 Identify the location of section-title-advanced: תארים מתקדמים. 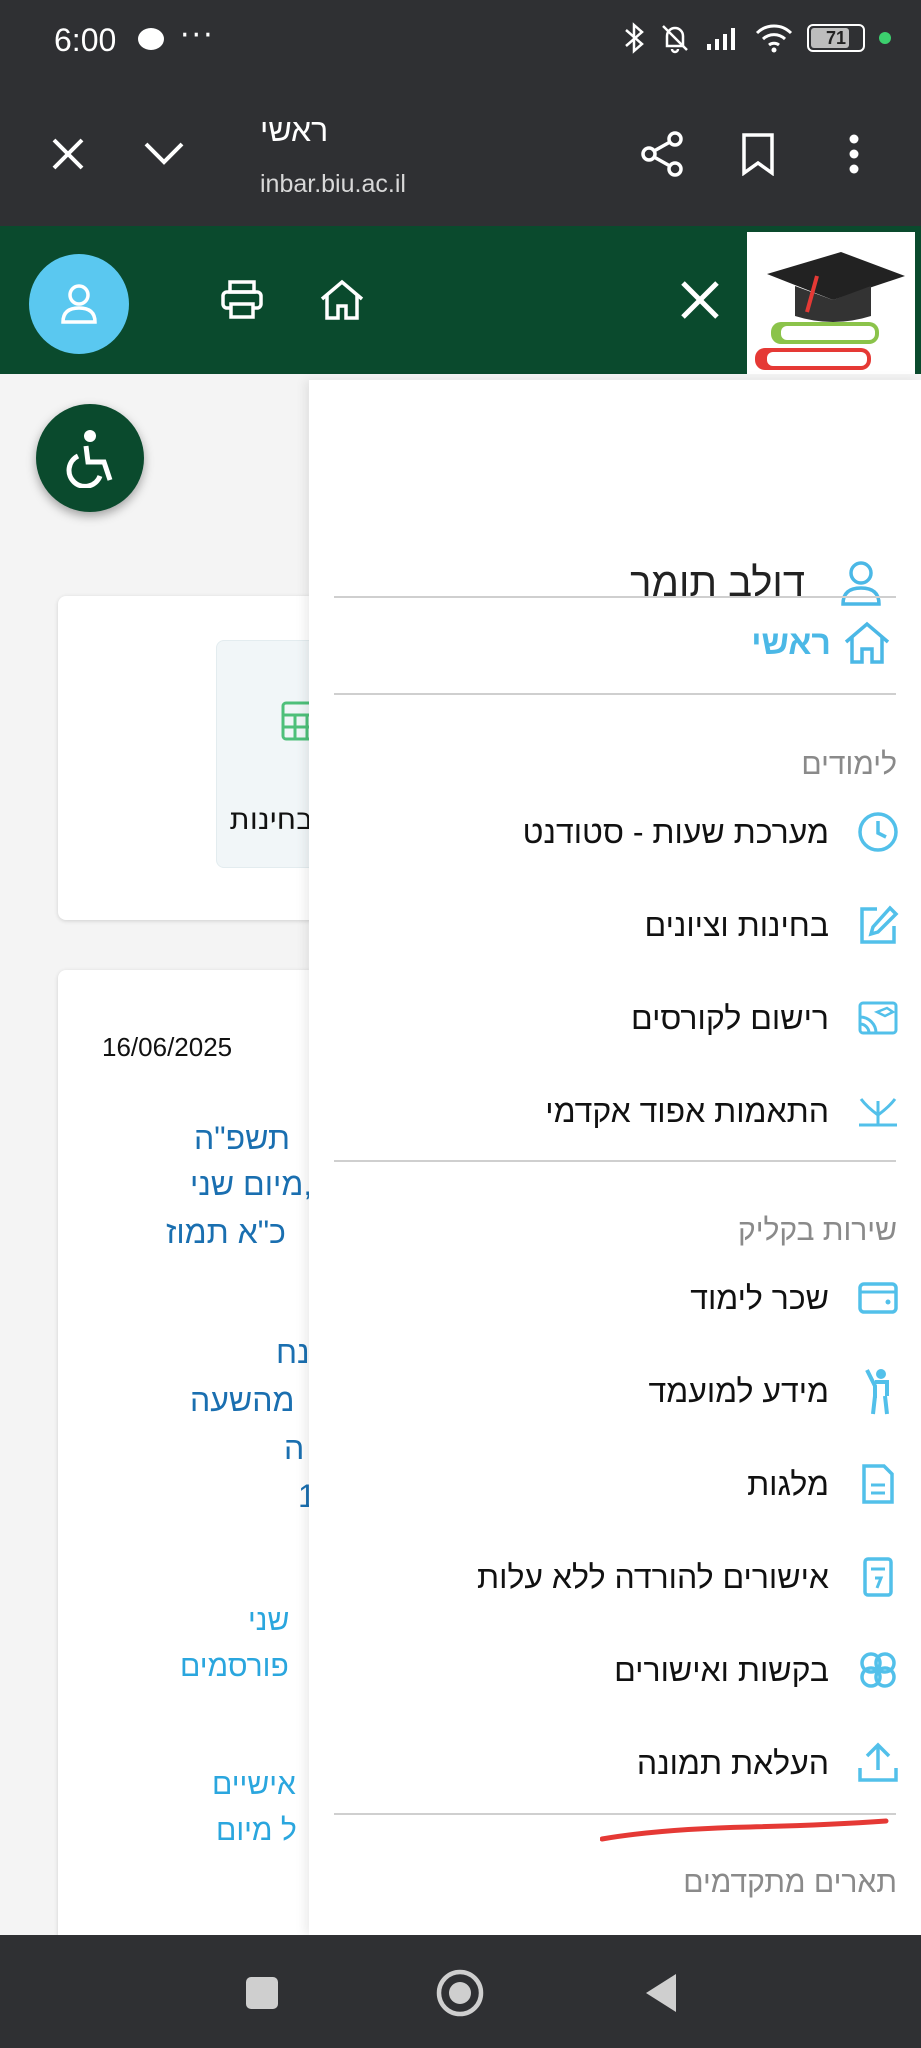
(790, 1882).